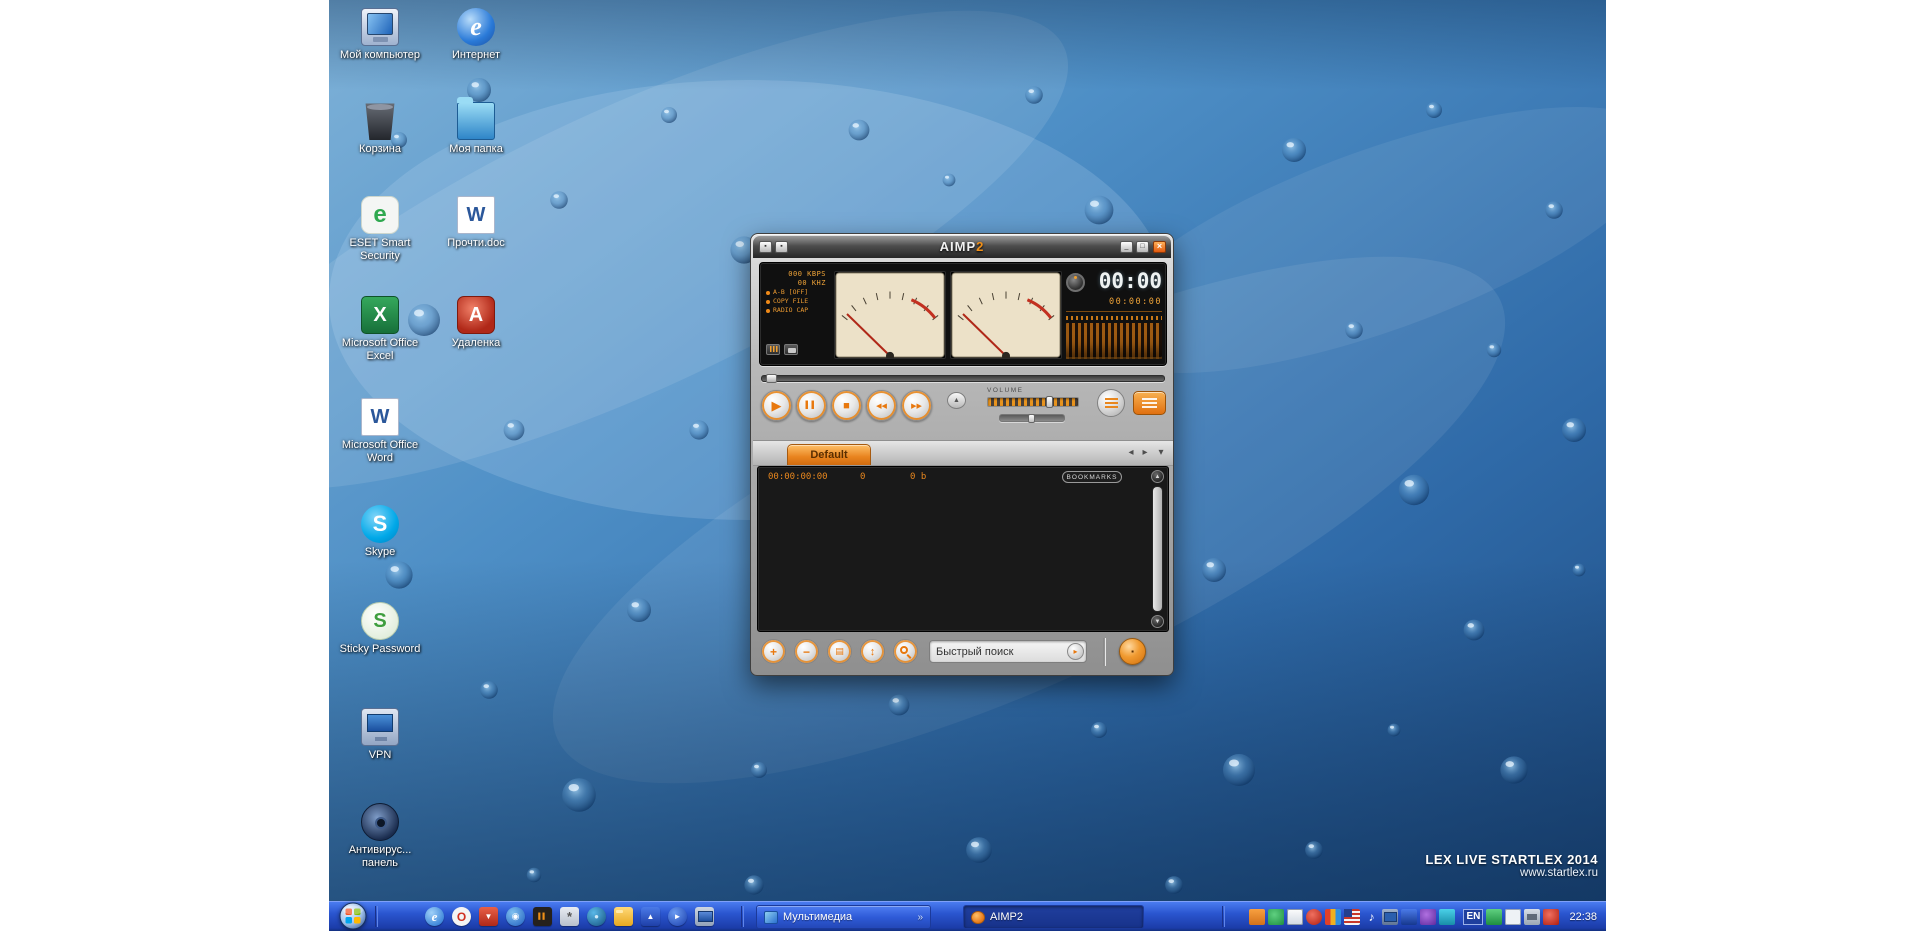 This screenshot has height=931, width=1920. What do you see at coordinates (380, 431) in the screenshot?
I see `desktop-icon-word: W Microsoft Office Word` at bounding box center [380, 431].